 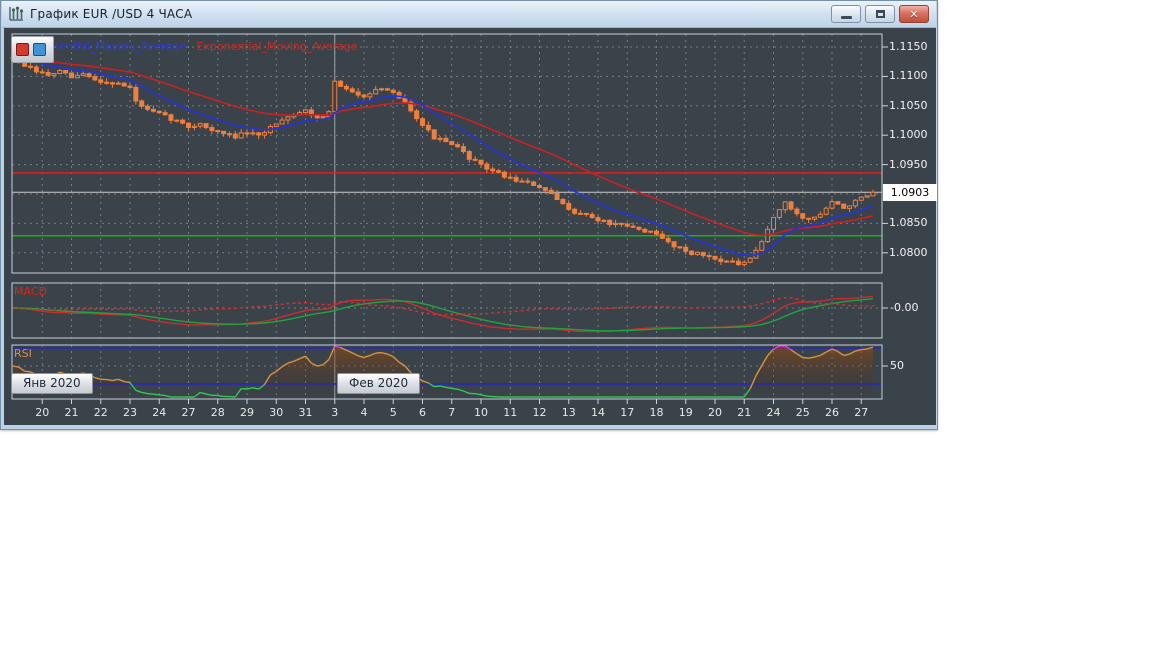 What do you see at coordinates (52, 383) in the screenshot?
I see `month-button-jan2020: Янв 2020` at bounding box center [52, 383].